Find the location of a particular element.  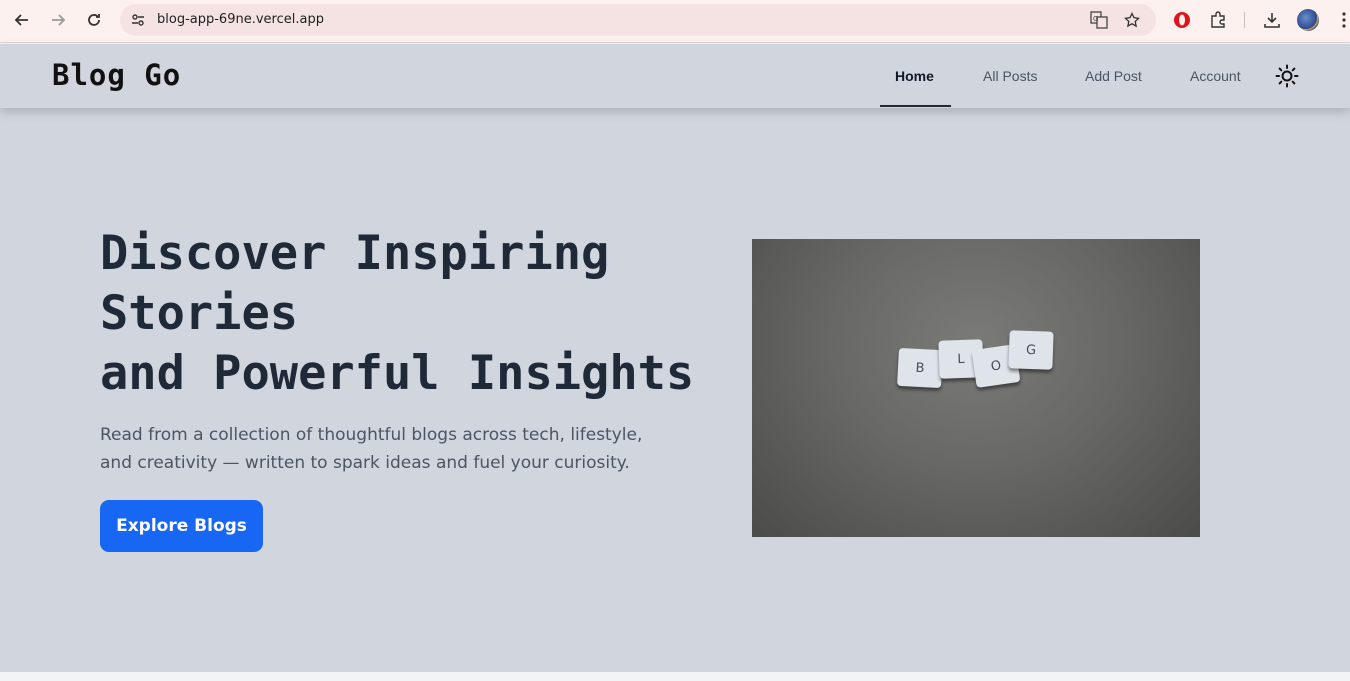

more-menu-icon is located at coordinates (1341, 20).